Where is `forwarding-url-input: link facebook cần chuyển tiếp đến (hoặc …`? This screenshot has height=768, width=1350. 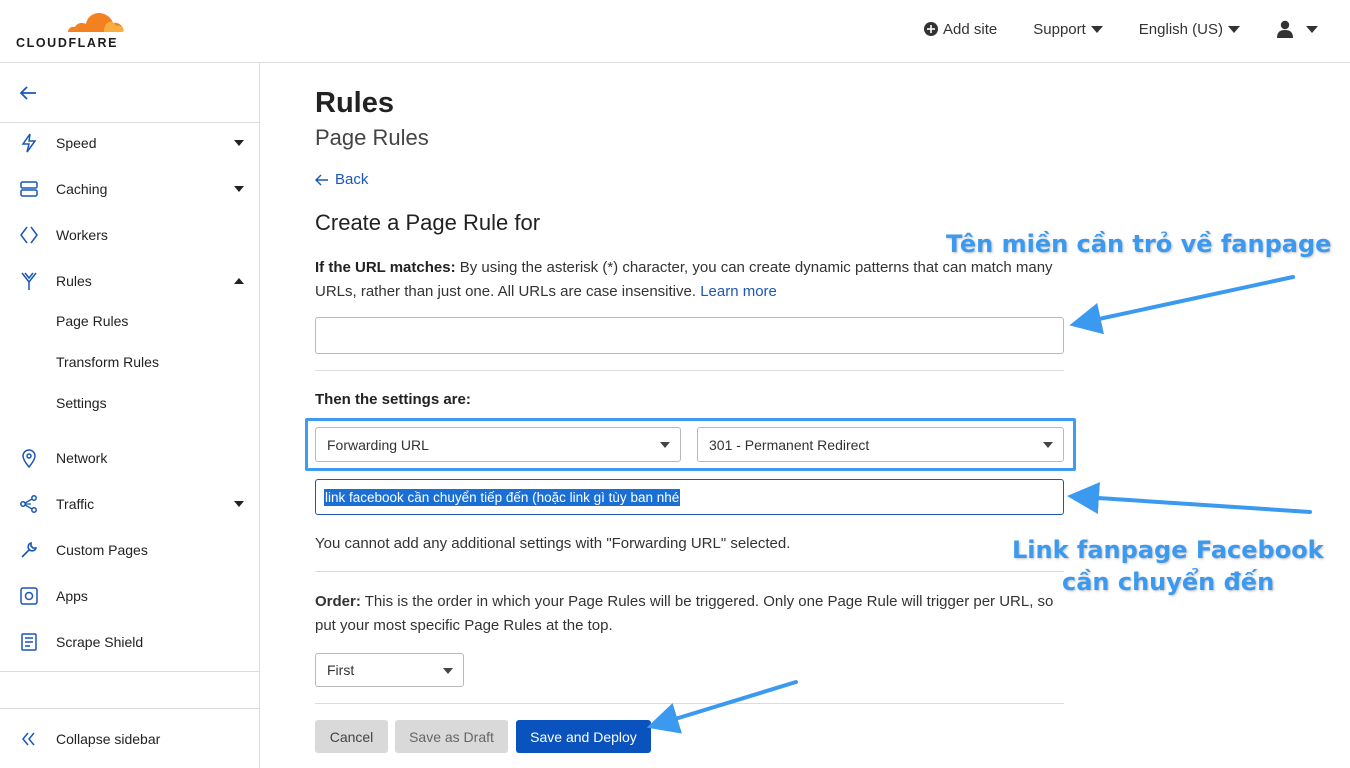 forwarding-url-input: link facebook cần chuyển tiếp đến (hoặc … is located at coordinates (689, 497).